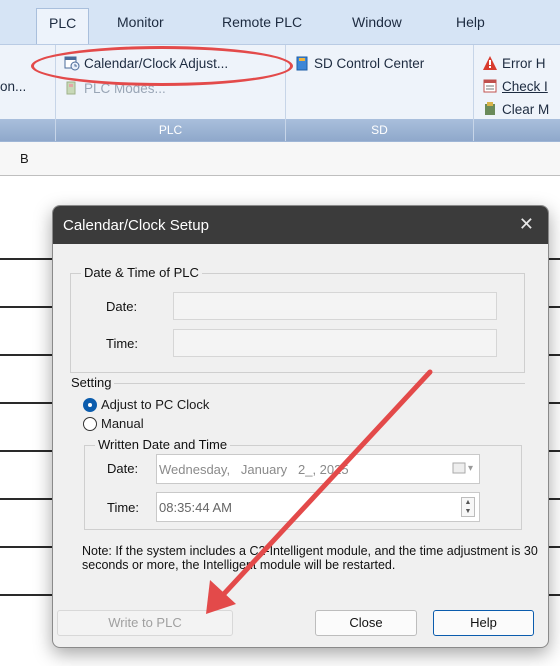  Describe the element at coordinates (470, 22) in the screenshot. I see `tab-help: Help` at that location.